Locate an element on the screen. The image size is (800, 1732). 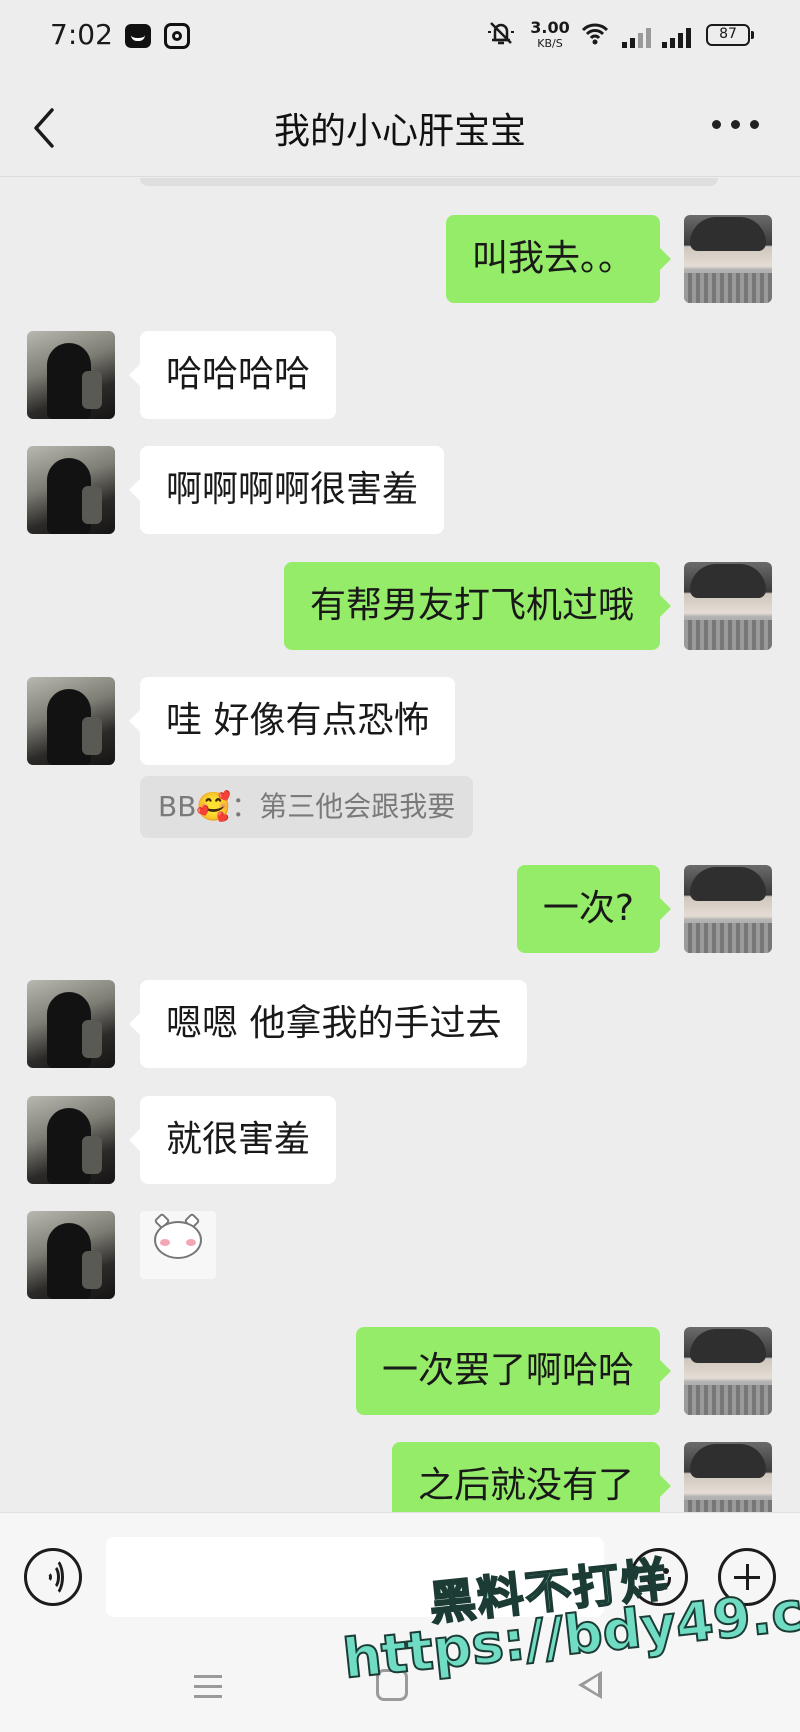
page-title: 我的小心肝宝宝 is located at coordinates (399, 131).